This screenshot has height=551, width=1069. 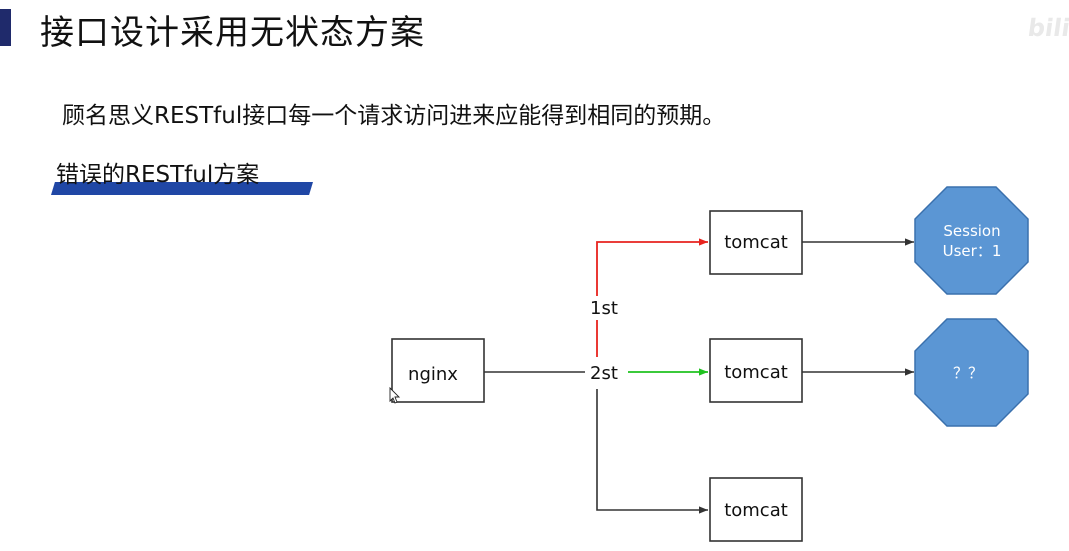 I want to click on session-1-user: User：1, so click(x=972, y=251).